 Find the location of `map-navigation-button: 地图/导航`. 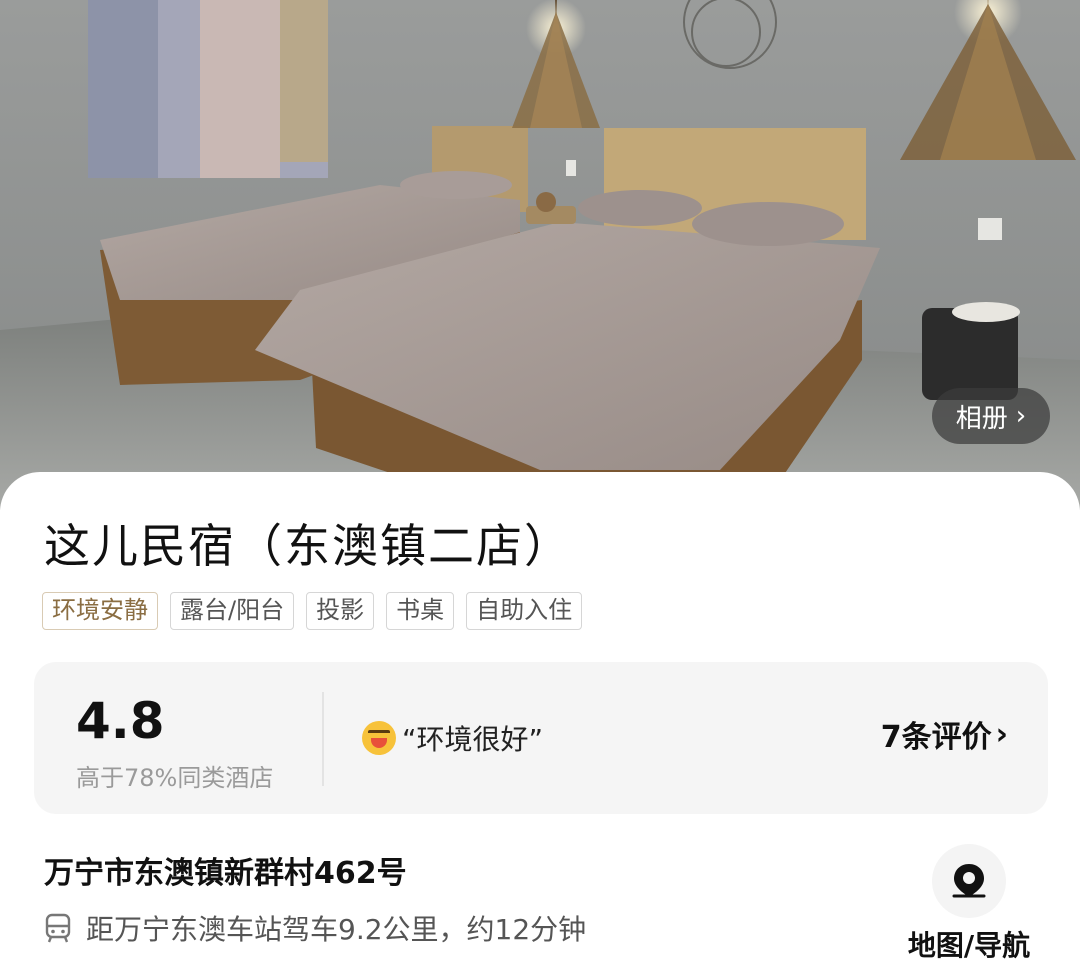

map-navigation-button: 地图/导航 is located at coordinates (969, 904).